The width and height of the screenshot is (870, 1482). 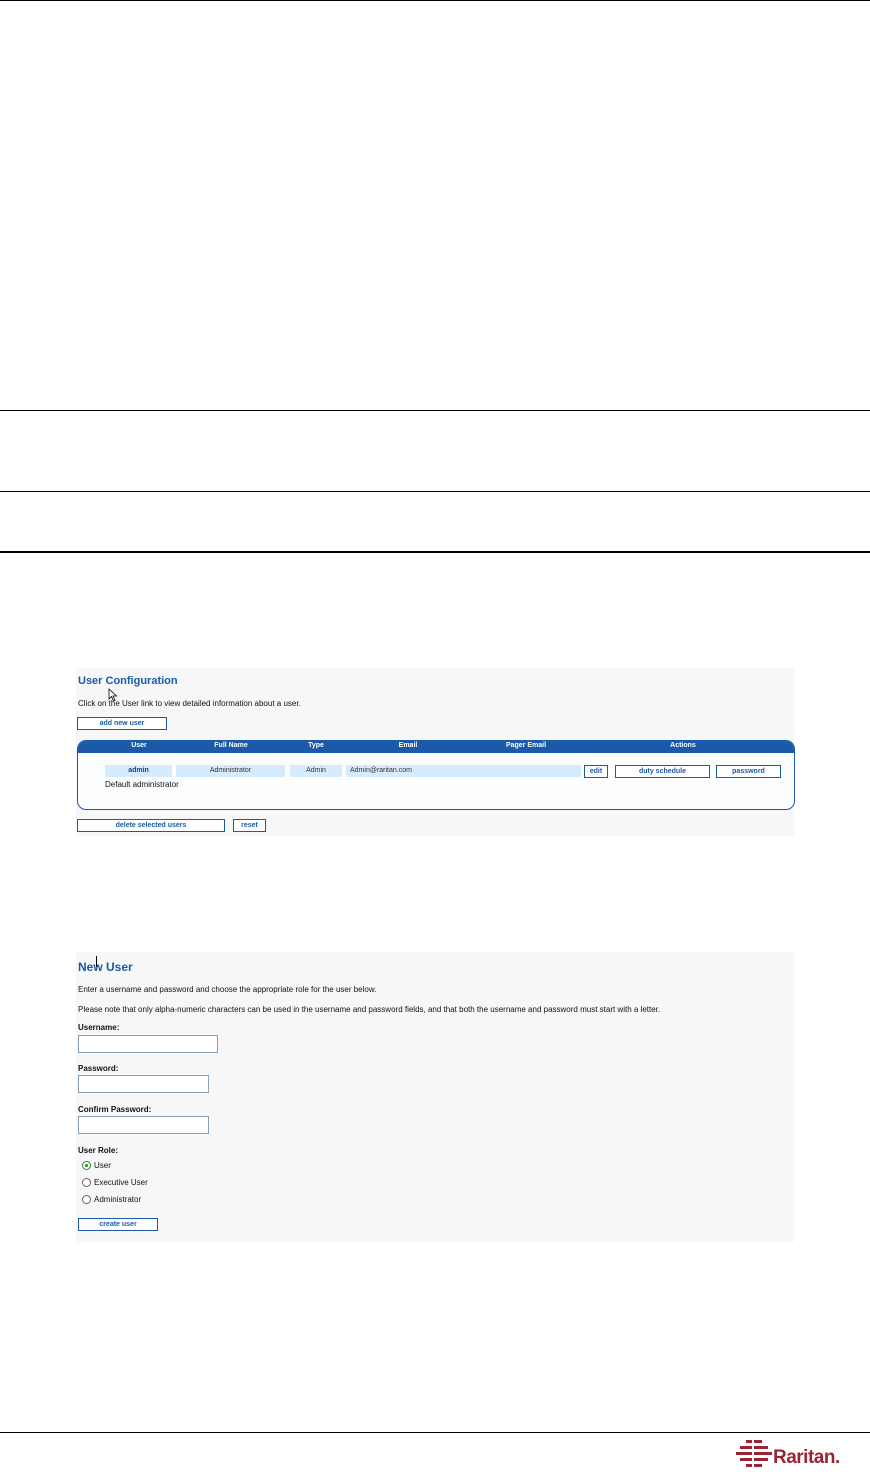 I want to click on text-caret, so click(x=96, y=961).